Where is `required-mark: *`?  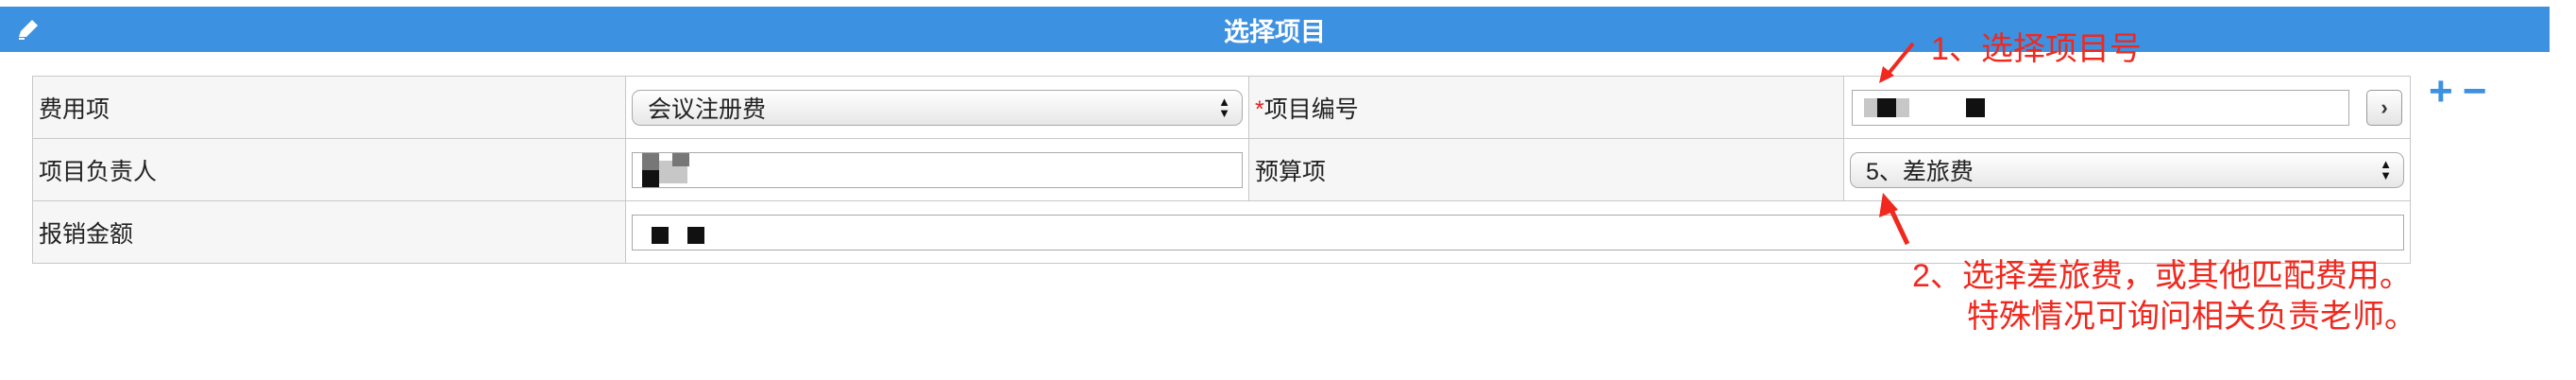
required-mark: * is located at coordinates (1259, 109).